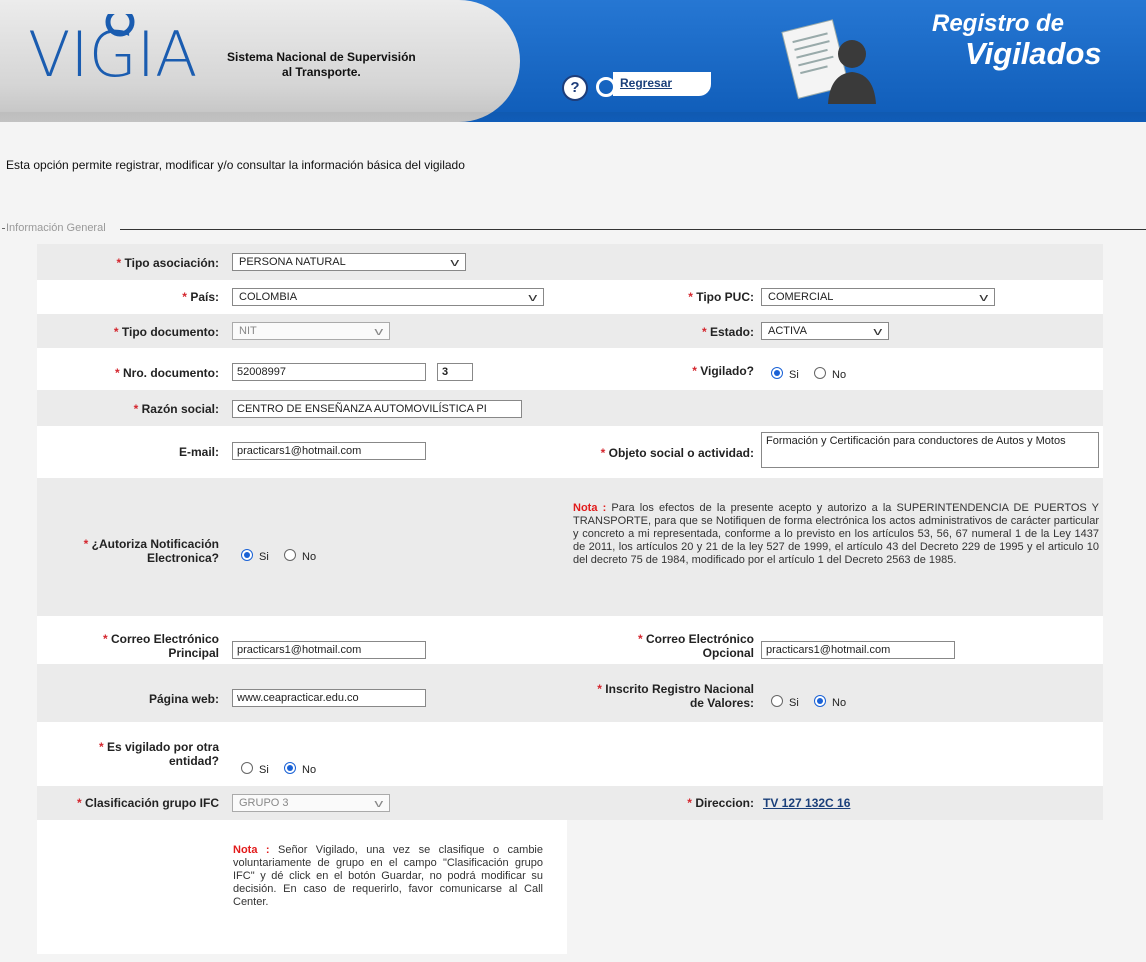  I want to click on inscrito-si-radio, so click(777, 701).